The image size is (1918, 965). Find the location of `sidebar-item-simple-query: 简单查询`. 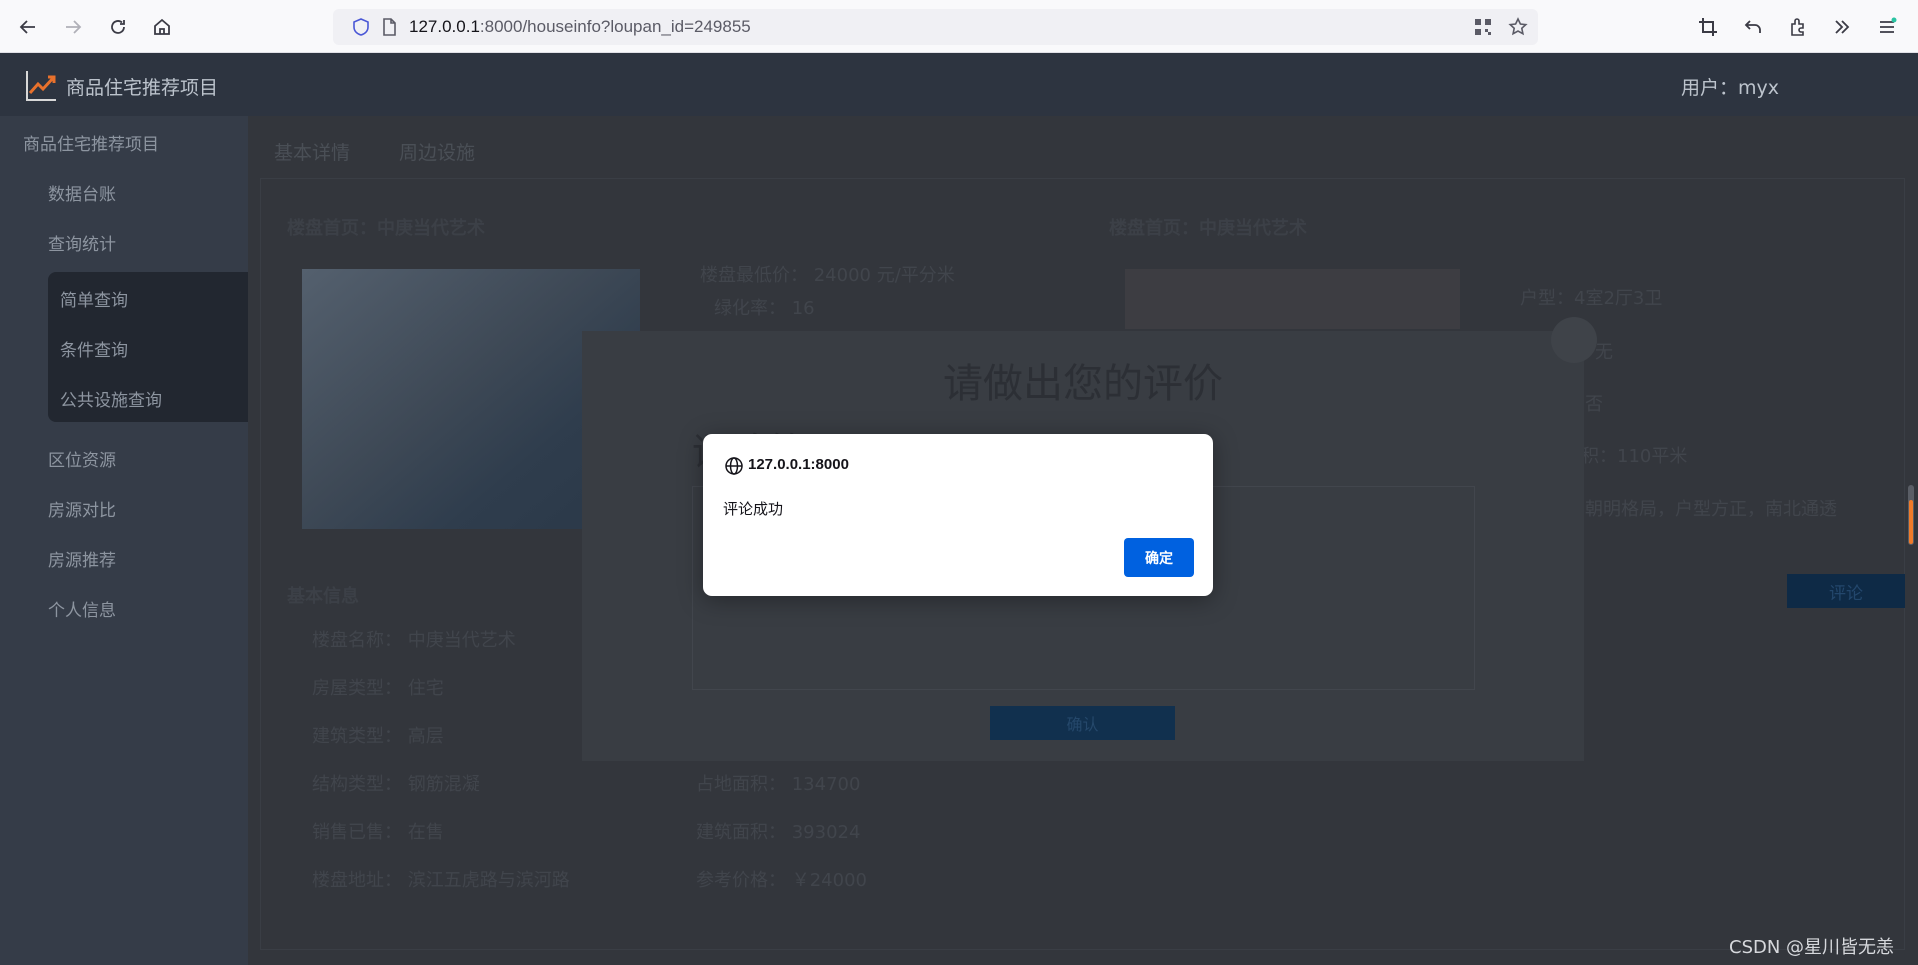

sidebar-item-simple-query: 简单查询 is located at coordinates (94, 298).